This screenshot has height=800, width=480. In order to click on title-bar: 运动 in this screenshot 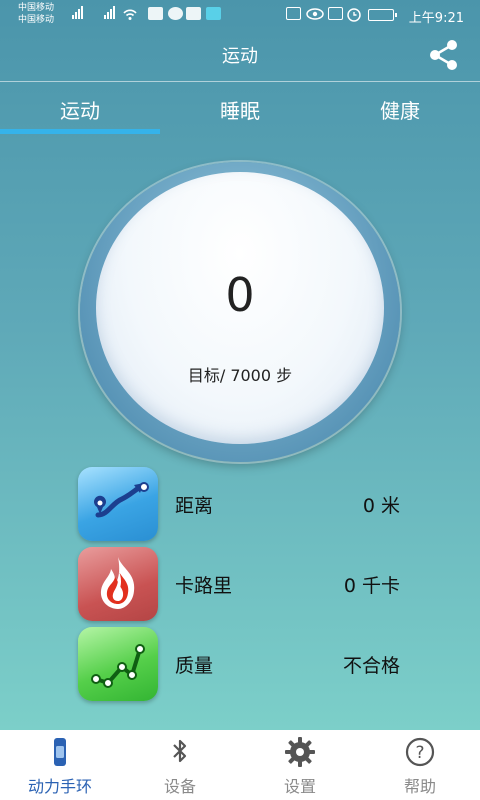, I will do `click(240, 56)`.